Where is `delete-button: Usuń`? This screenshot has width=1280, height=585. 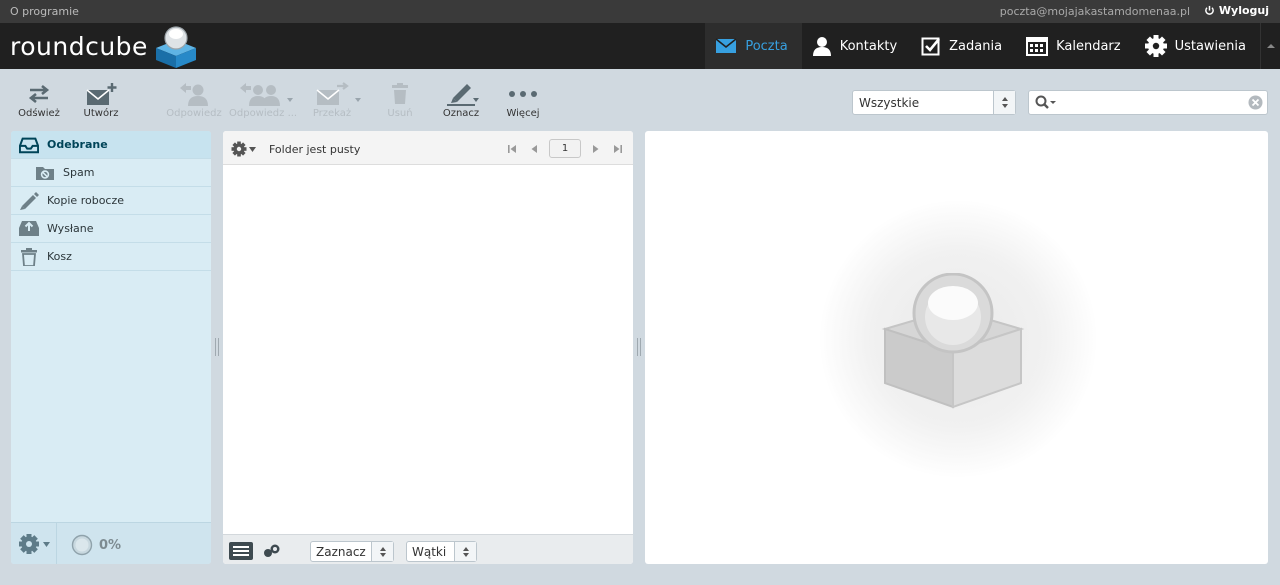
delete-button: Usuń is located at coordinates (400, 102).